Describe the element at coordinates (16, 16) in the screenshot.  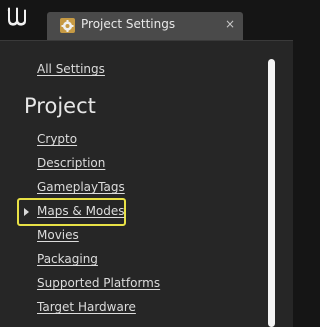
I see `unreal-engine-logo-icon` at that location.